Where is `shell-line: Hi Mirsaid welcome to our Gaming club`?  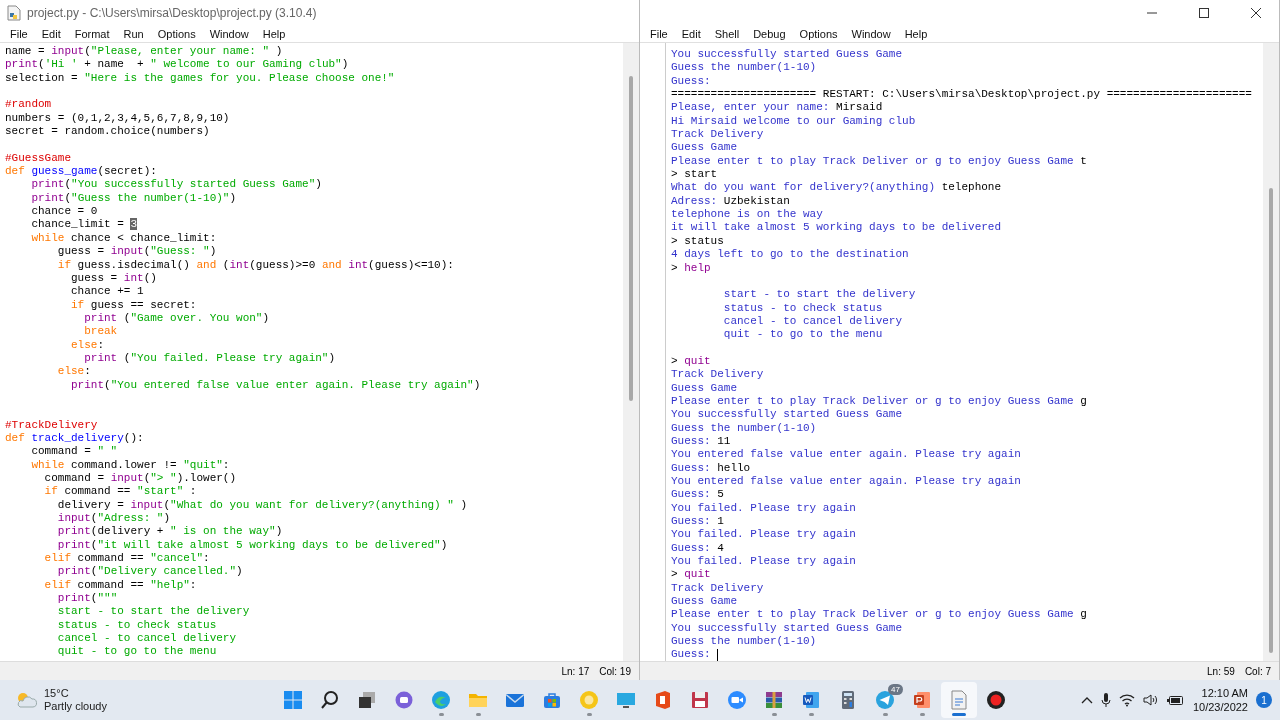 shell-line: Hi Mirsaid welcome to our Gaming club is located at coordinates (793, 121).